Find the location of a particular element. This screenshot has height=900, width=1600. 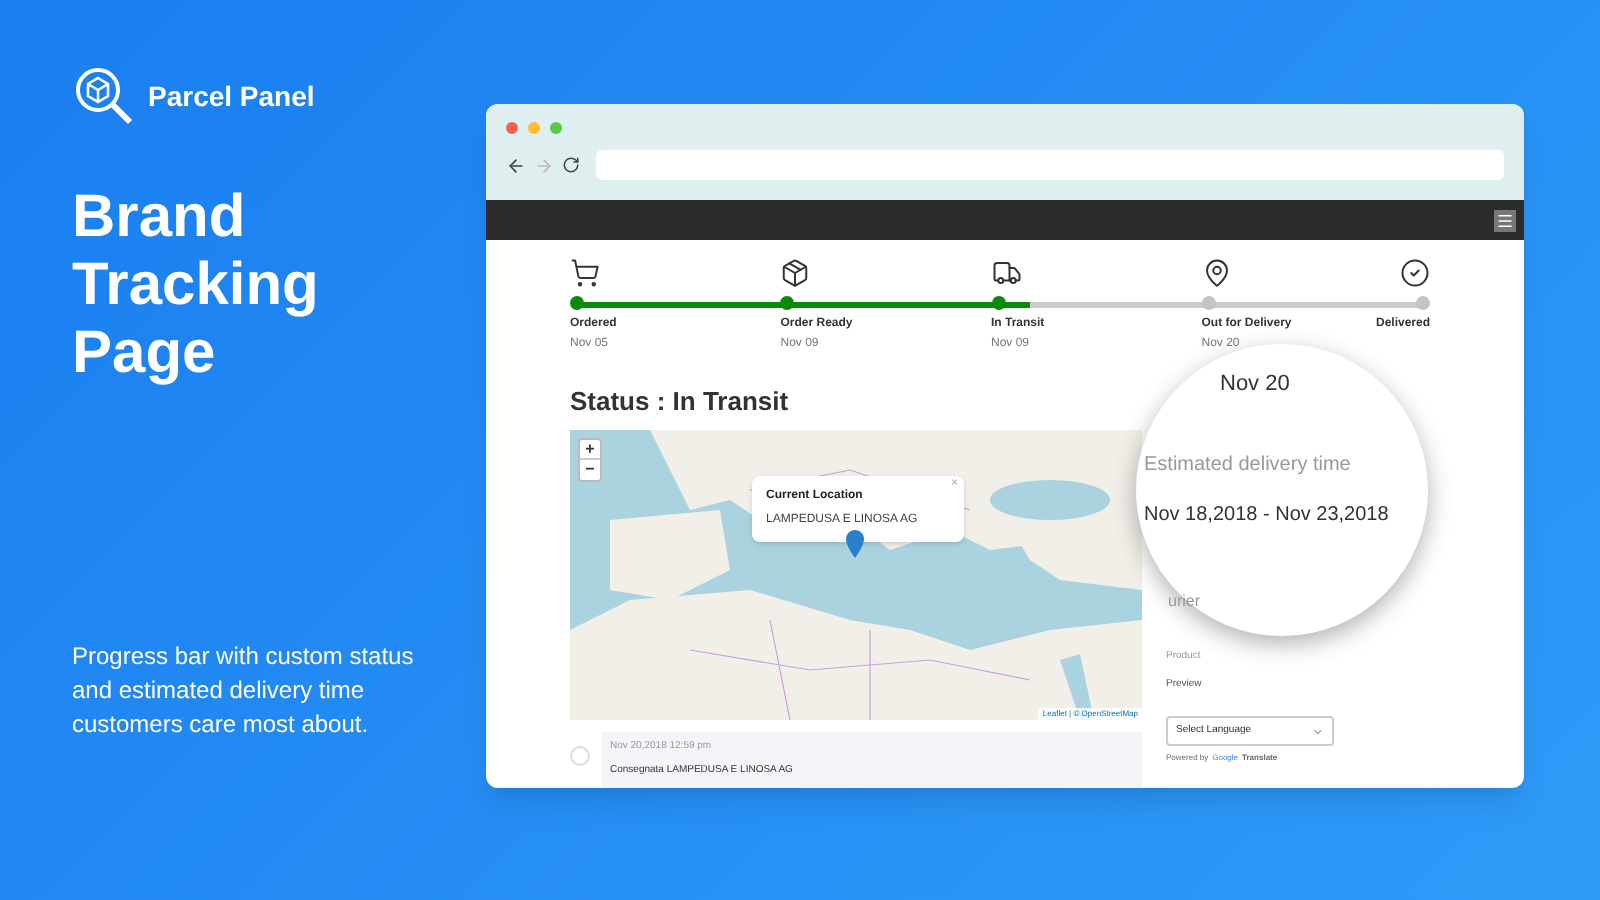

reload-icon is located at coordinates (571, 165).